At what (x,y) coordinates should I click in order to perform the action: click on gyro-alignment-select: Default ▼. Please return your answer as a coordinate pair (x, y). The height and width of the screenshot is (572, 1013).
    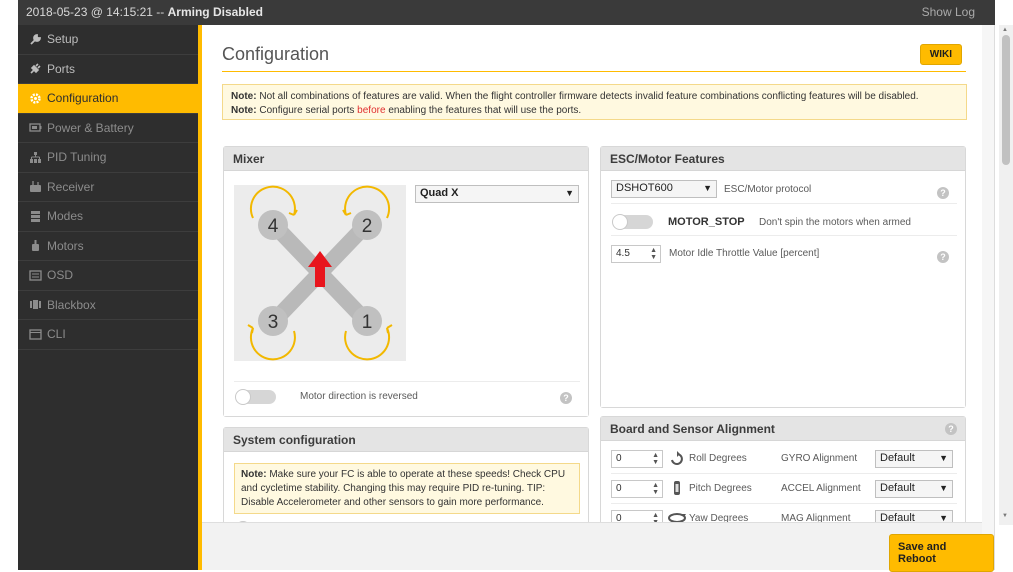
    Looking at the image, I should click on (914, 459).